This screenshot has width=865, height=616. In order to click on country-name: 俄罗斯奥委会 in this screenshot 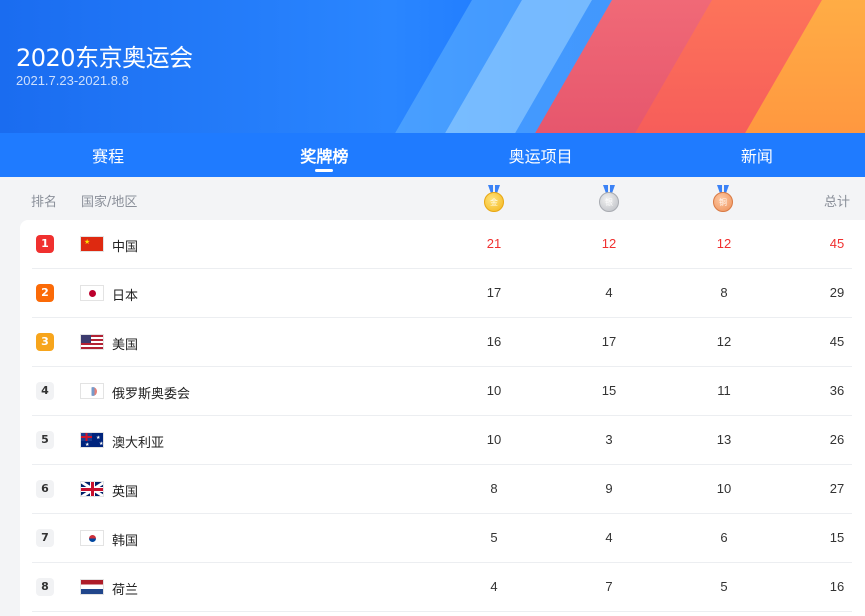, I will do `click(151, 394)`.